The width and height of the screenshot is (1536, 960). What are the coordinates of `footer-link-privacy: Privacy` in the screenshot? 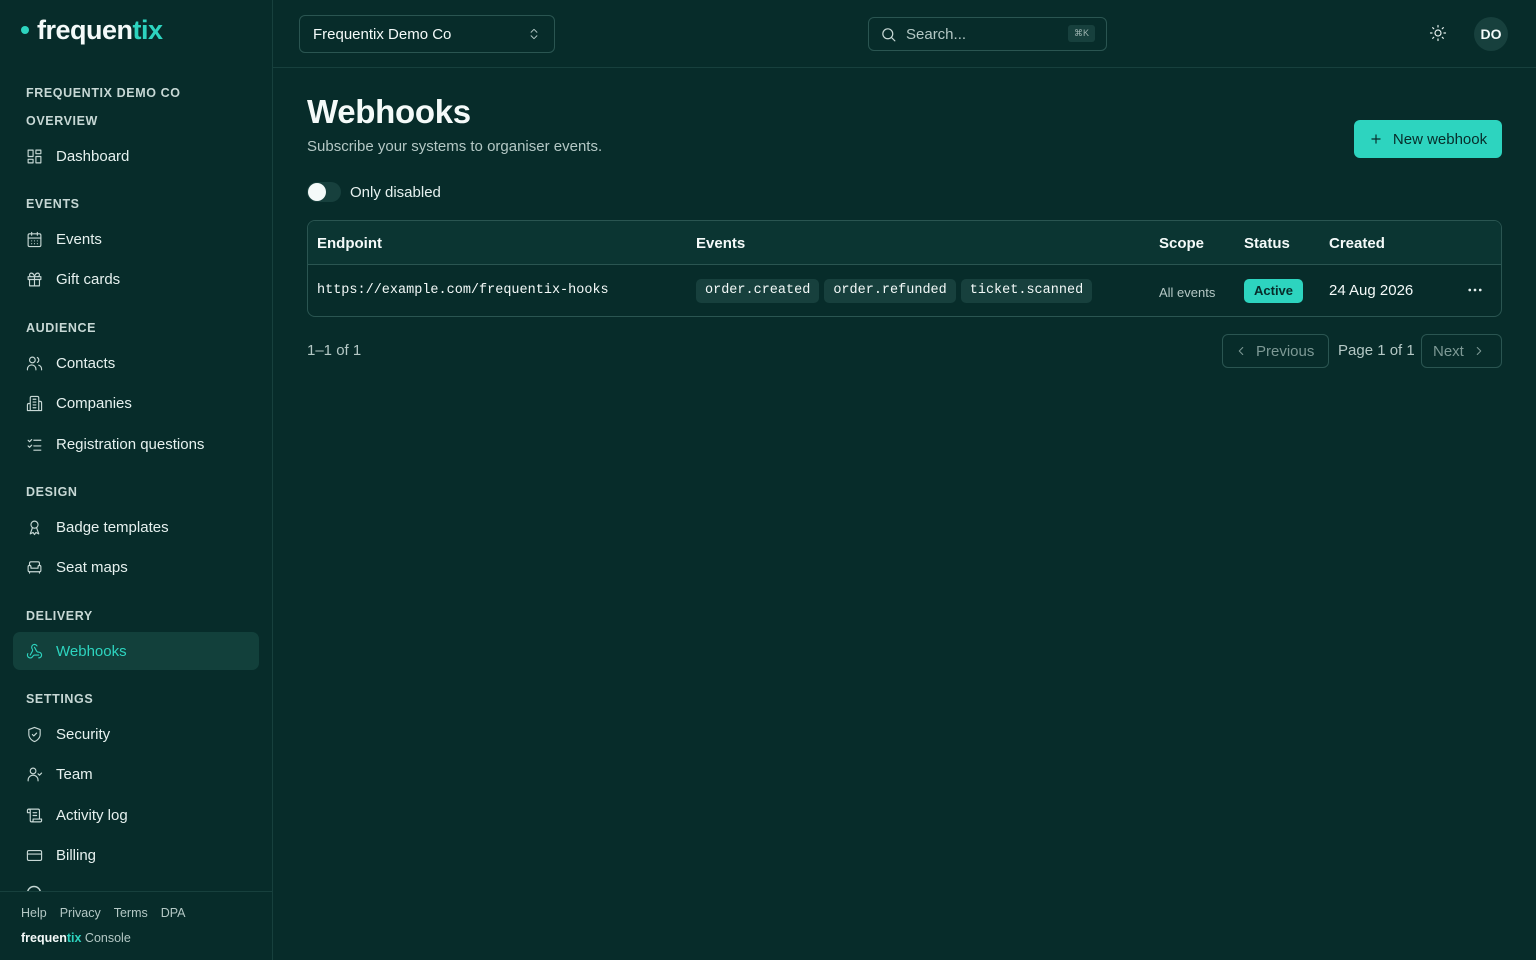 It's located at (80, 913).